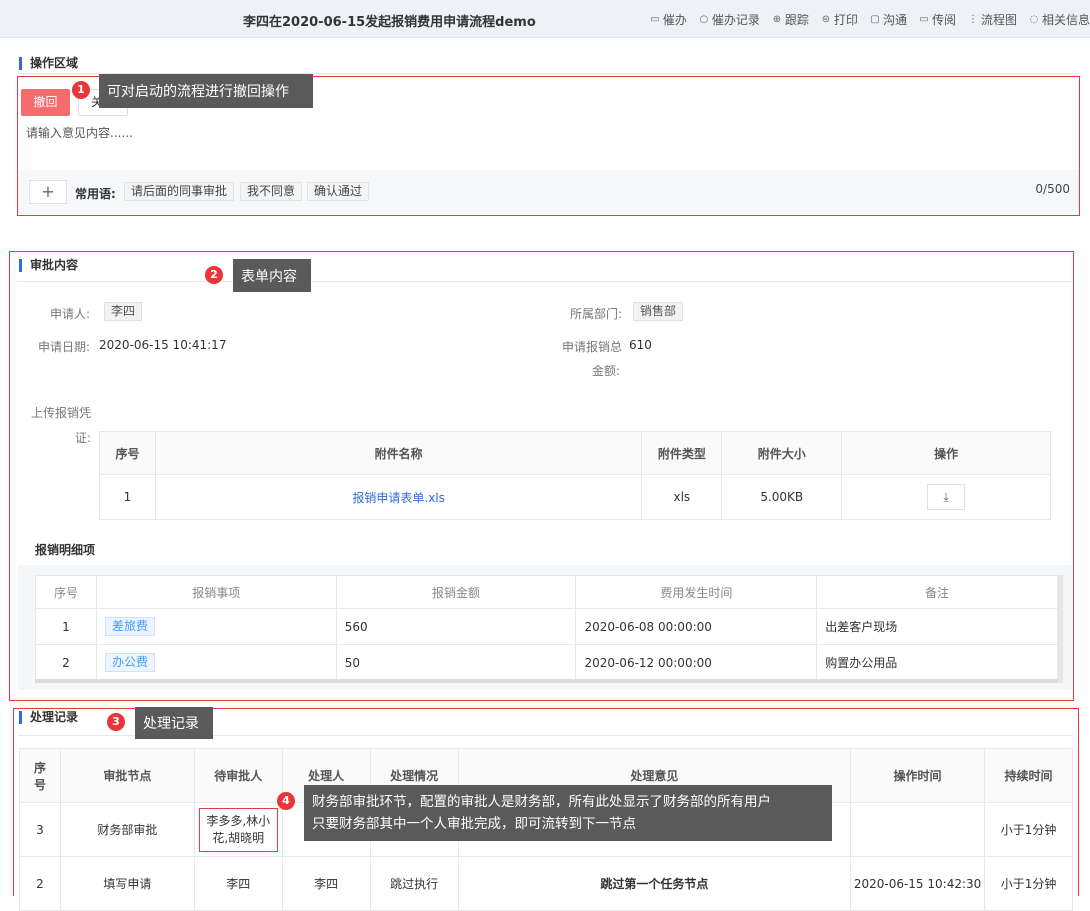  Describe the element at coordinates (946, 453) in the screenshot. I see `column-header: 操作` at that location.